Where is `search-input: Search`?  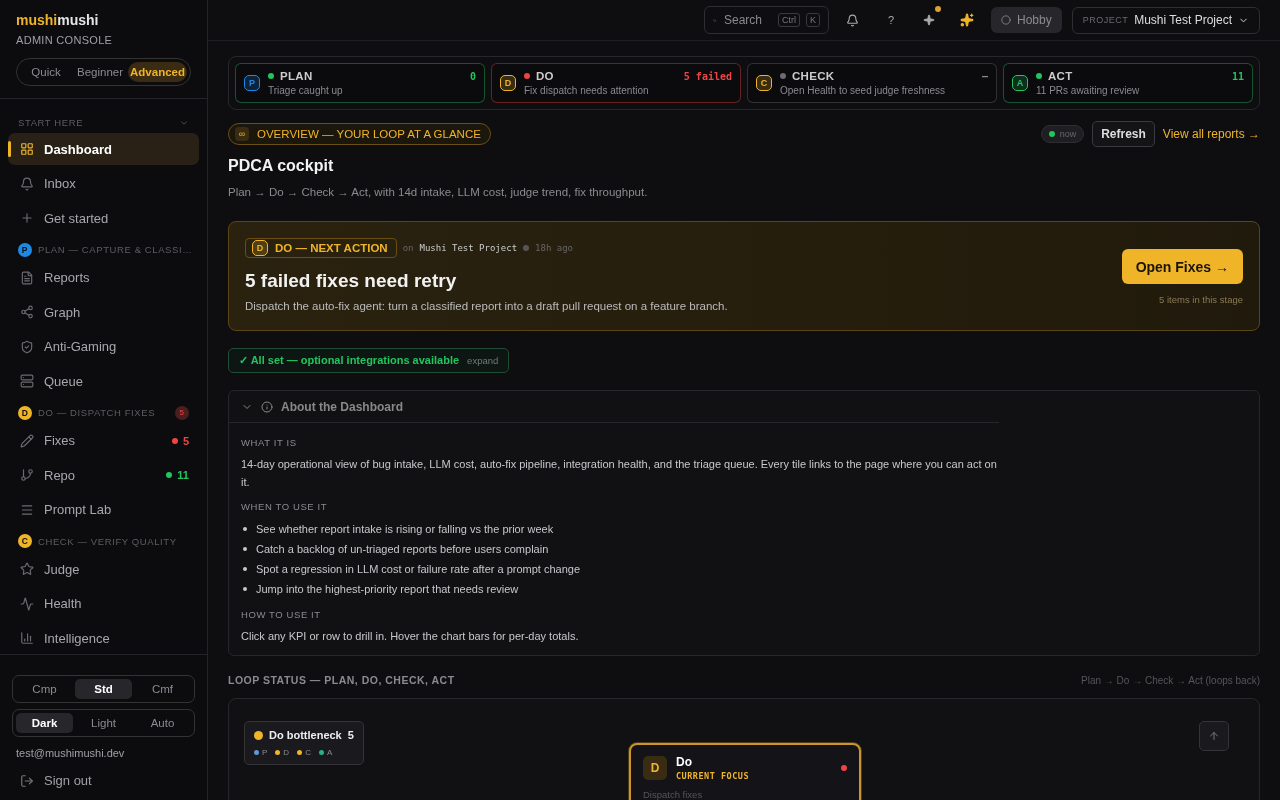 search-input: Search is located at coordinates (746, 20).